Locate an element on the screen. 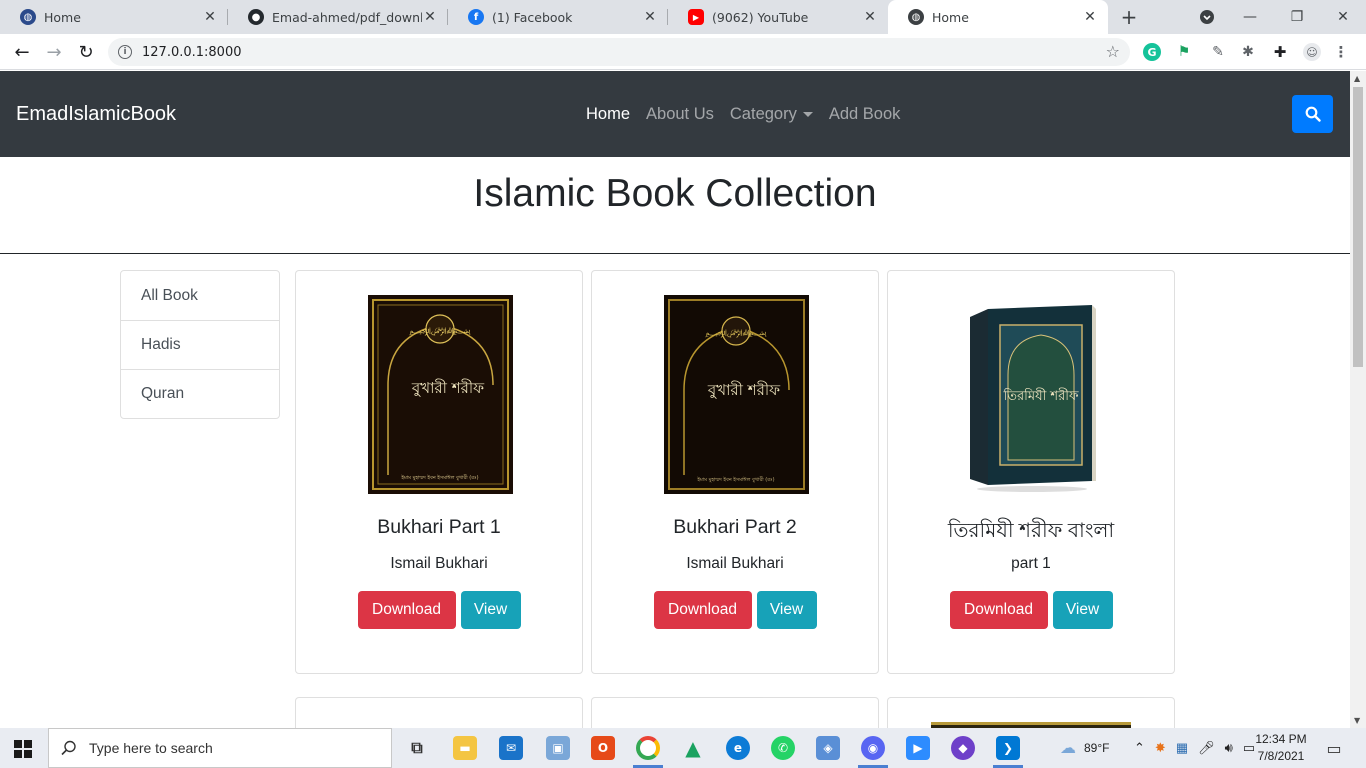  browser-tab: ◍ Home ✕ is located at coordinates (114, 17).